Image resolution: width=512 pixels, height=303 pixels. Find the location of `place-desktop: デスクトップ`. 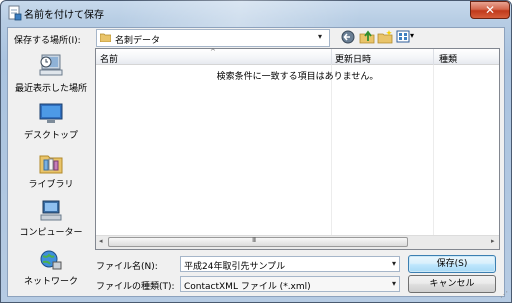

place-desktop: デスクトップ is located at coordinates (51, 122).